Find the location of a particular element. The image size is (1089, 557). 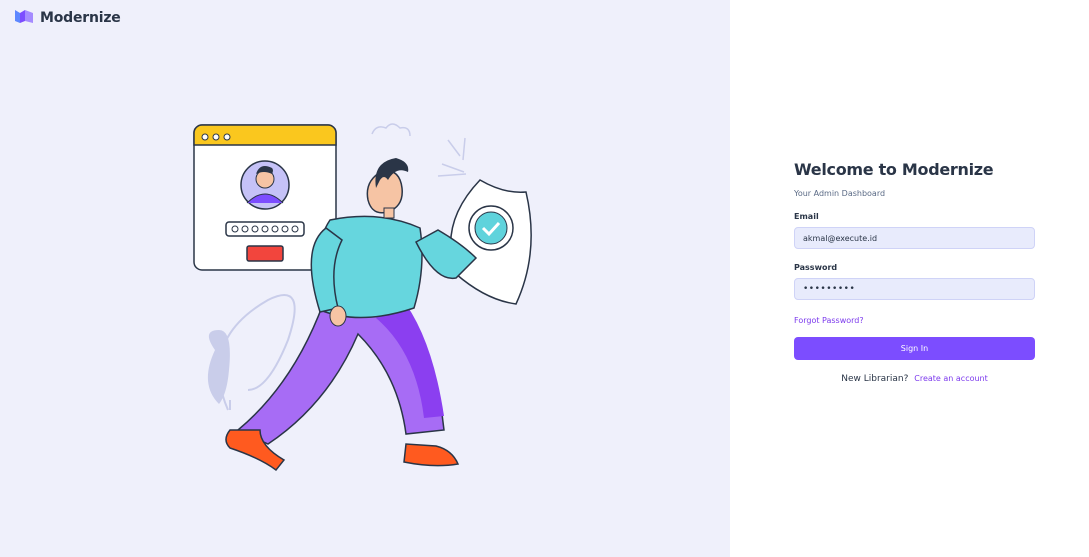

sign-in-button: Sign In is located at coordinates (914, 348).